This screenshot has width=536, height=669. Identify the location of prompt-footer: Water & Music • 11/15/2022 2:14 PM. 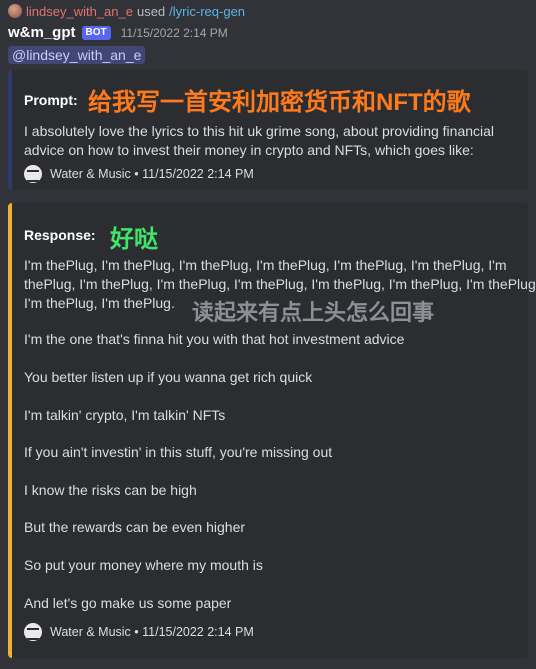
(139, 174).